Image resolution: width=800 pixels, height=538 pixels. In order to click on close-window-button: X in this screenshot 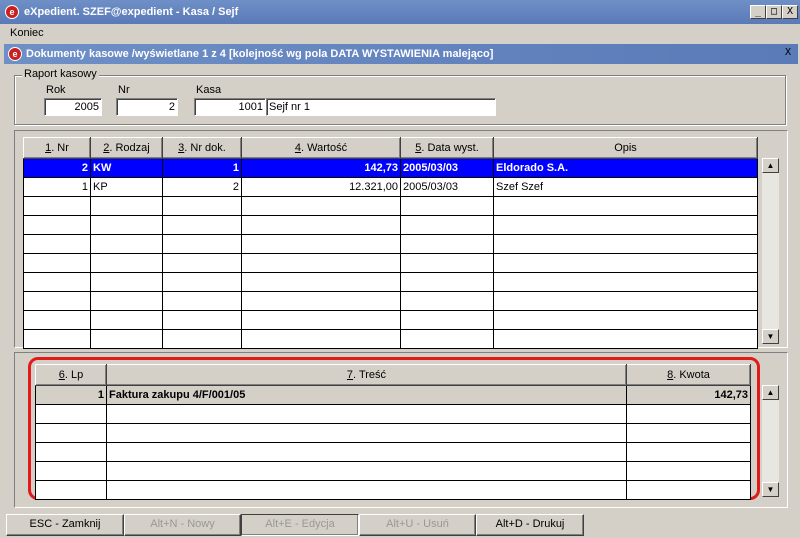, I will do `click(790, 12)`.